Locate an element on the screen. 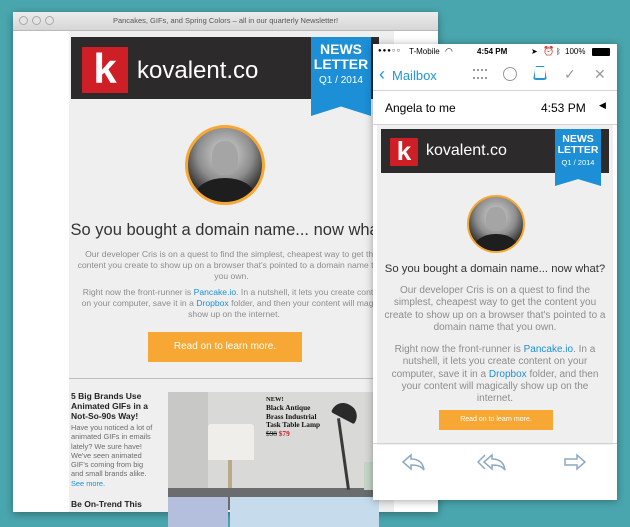  new-price: $79 is located at coordinates (284, 433).